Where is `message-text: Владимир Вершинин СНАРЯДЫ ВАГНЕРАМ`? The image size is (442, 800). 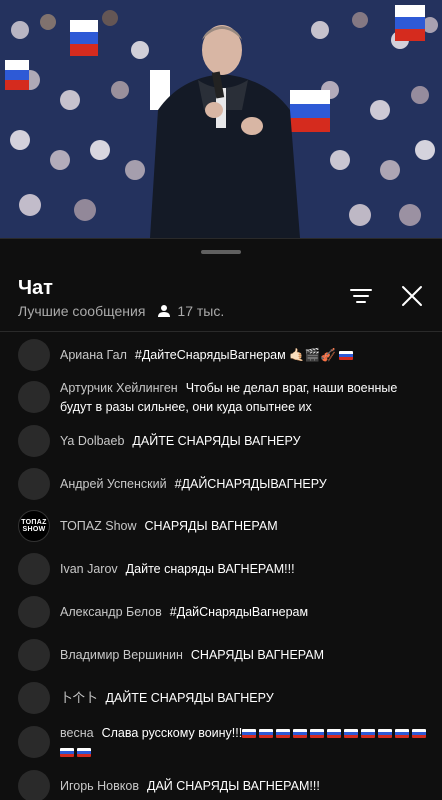
message-text: Владимир Вершинин СНАРЯДЫ ВАГНЕРАМ is located at coordinates (245, 655).